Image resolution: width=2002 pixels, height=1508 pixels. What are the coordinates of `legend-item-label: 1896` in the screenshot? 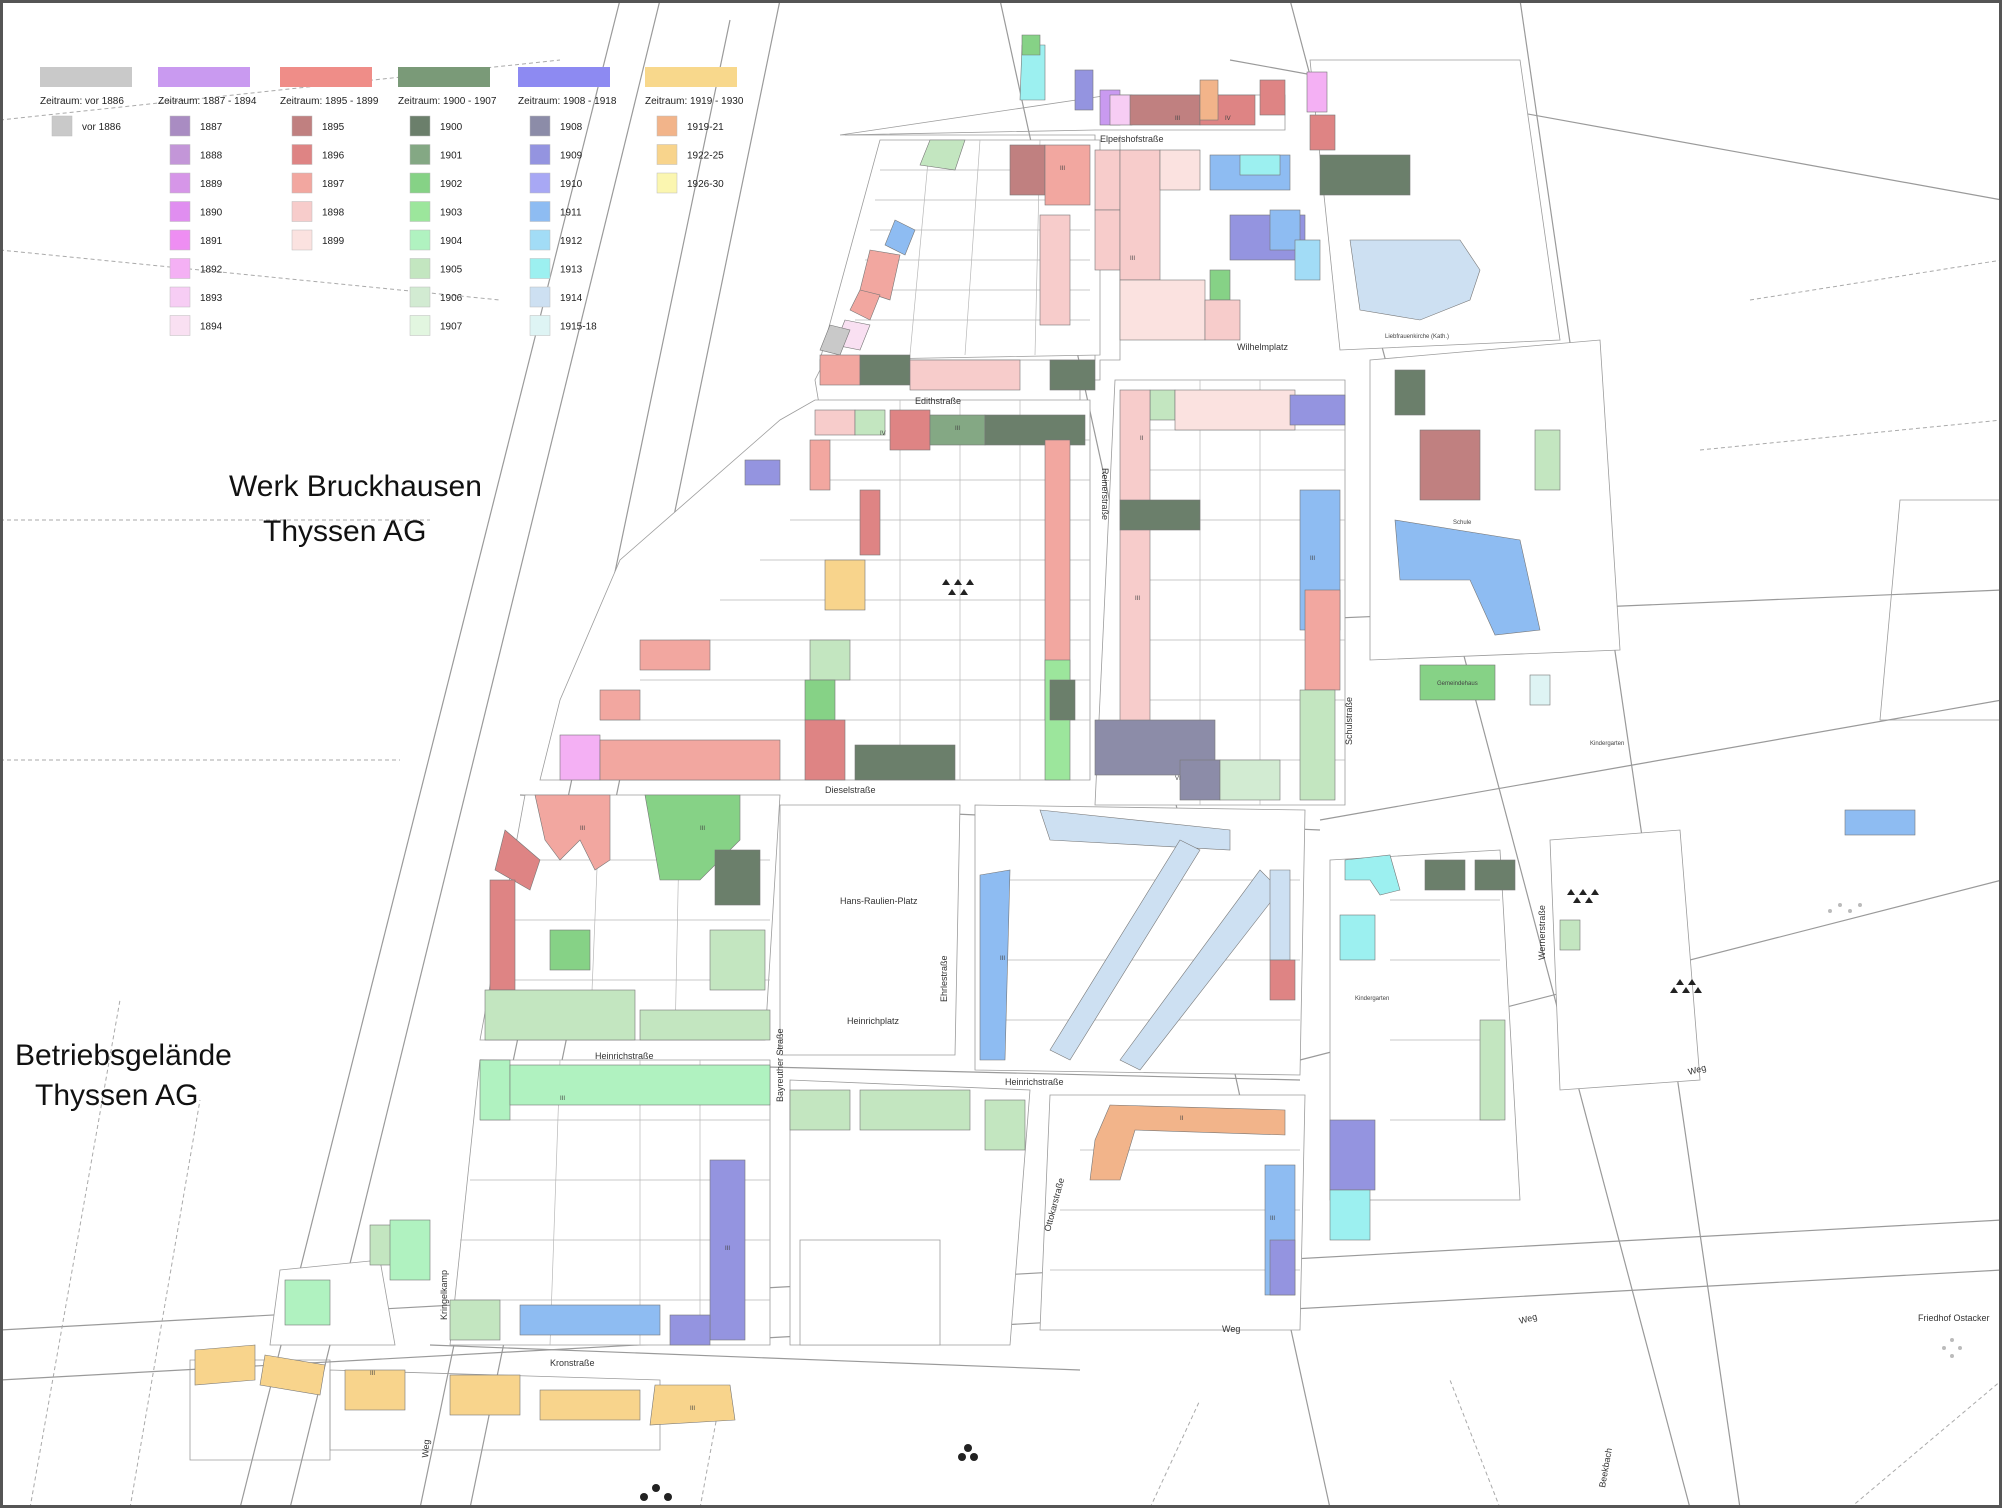 It's located at (333, 156).